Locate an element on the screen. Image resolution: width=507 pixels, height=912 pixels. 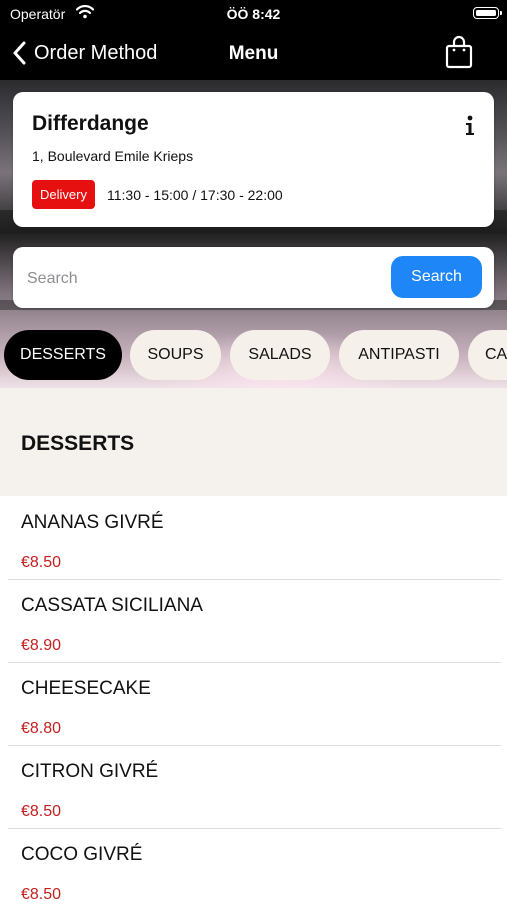
status-bar: Operatör ÖÖ 8:42 is located at coordinates (253, 15).